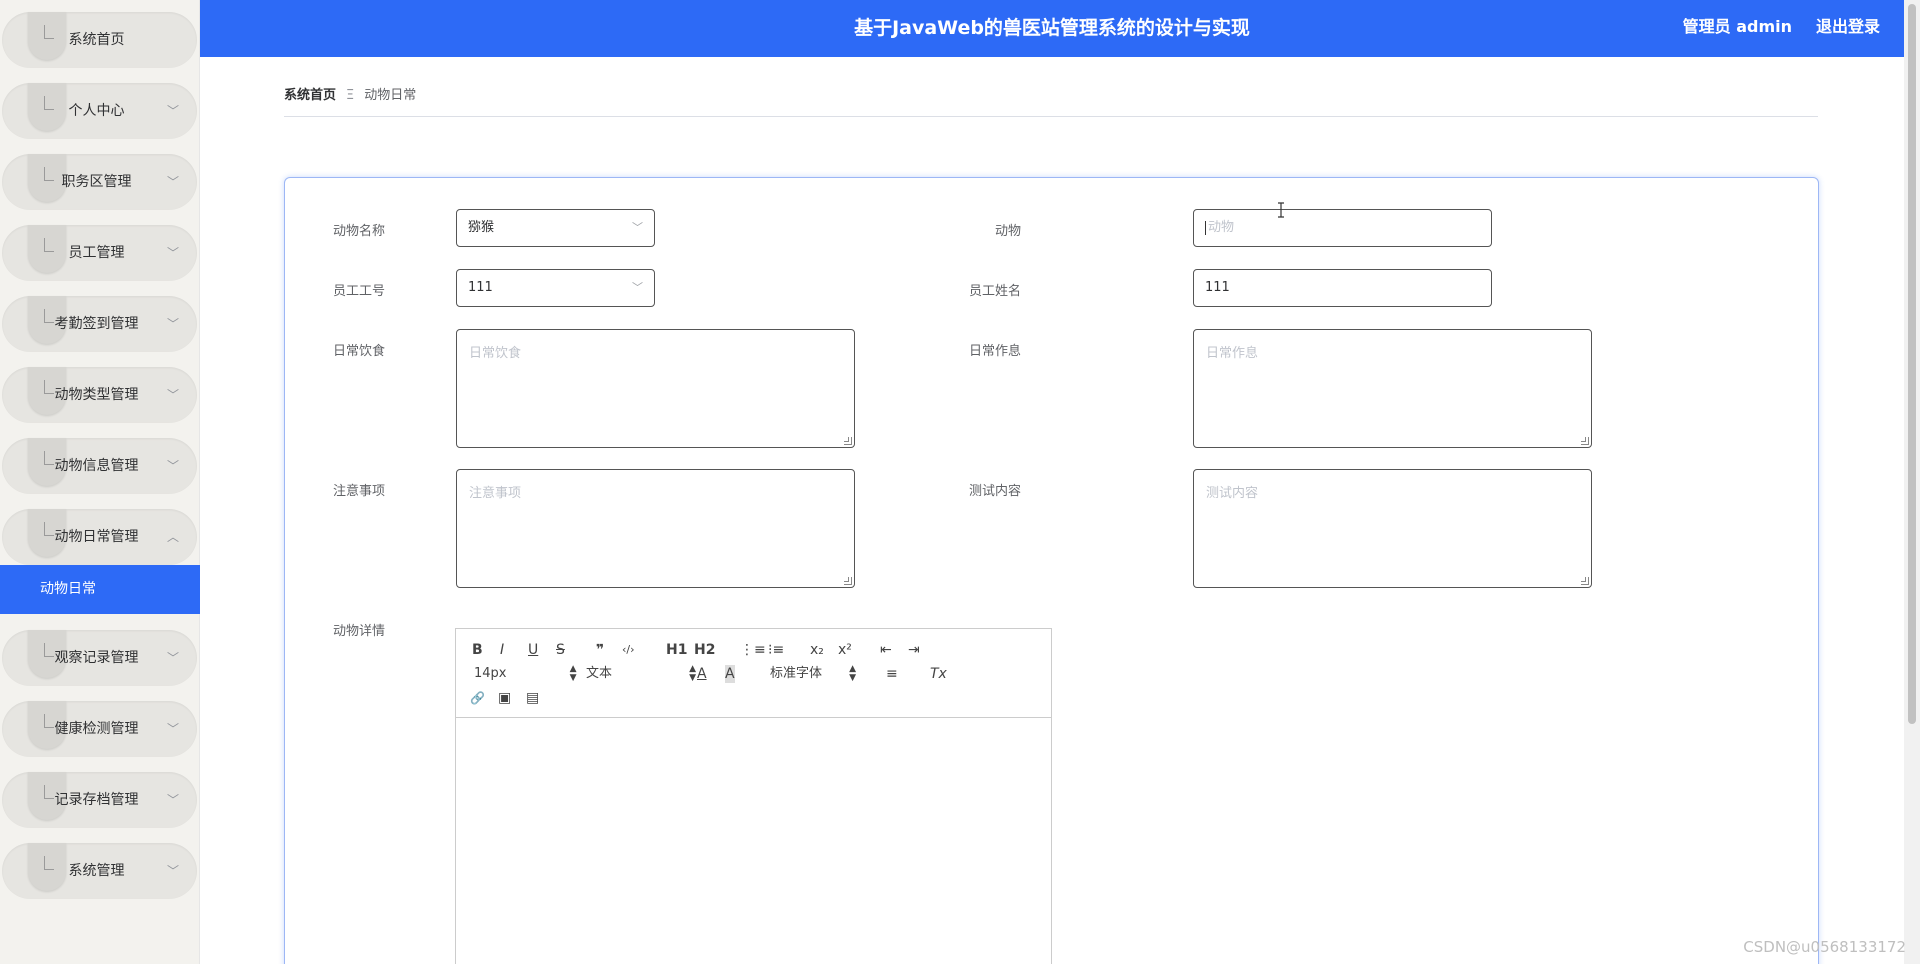 Image resolution: width=1920 pixels, height=964 pixels. I want to click on link-icon: 🔗, so click(477, 698).